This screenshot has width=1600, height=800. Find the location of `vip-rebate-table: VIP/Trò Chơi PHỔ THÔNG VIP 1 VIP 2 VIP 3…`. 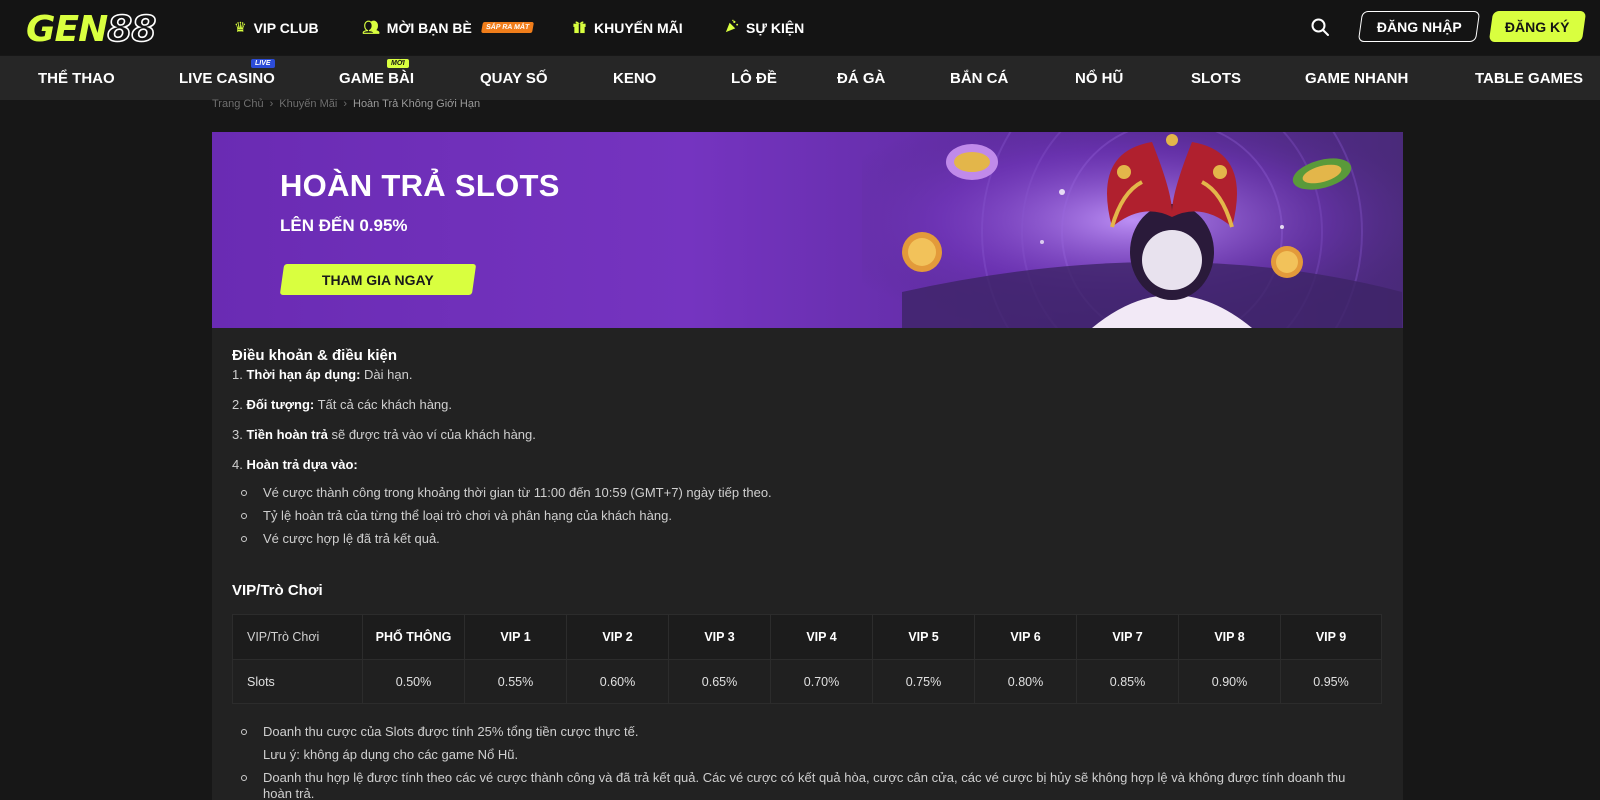

vip-rebate-table: VIP/Trò Chơi PHỔ THÔNG VIP 1 VIP 2 VIP 3… is located at coordinates (807, 659).